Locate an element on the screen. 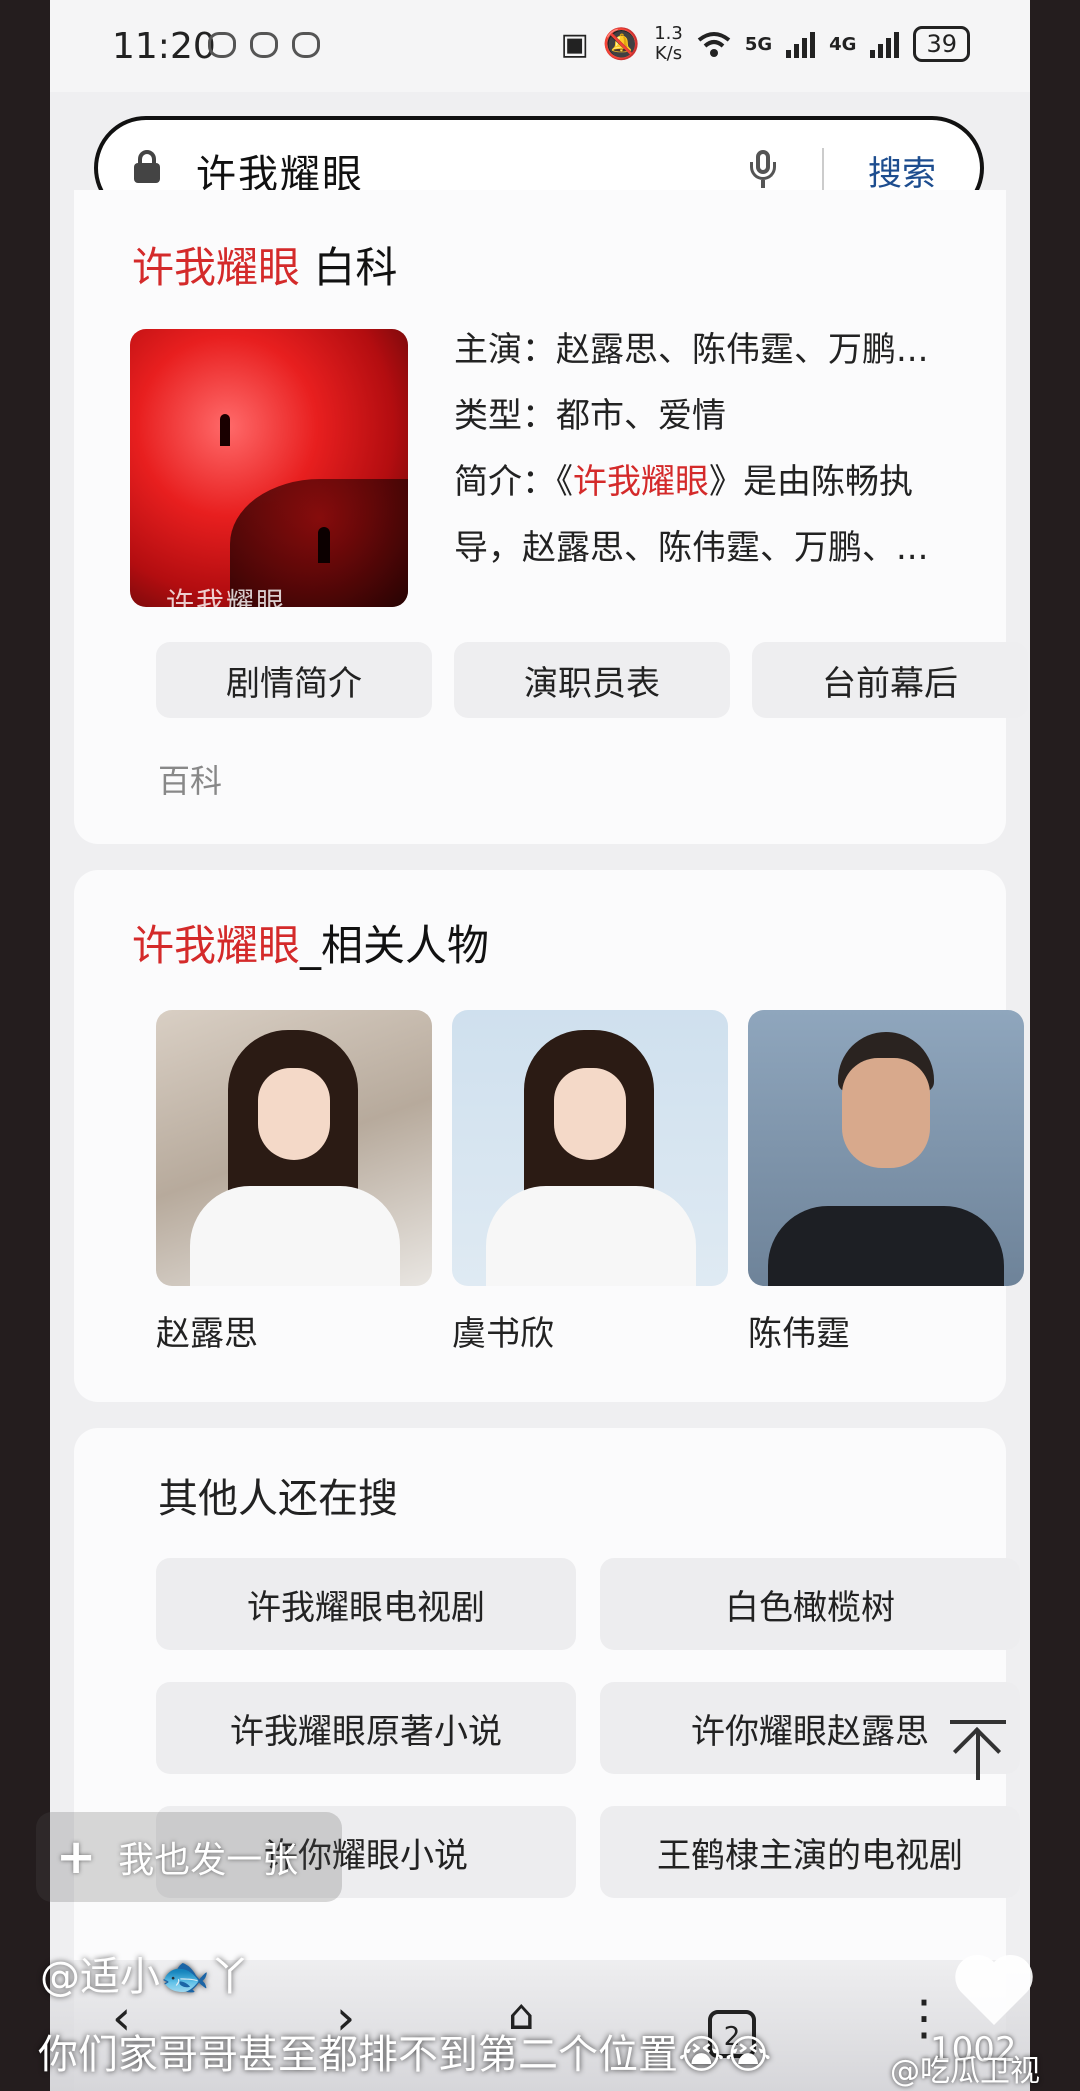 Image resolution: width=1080 pixels, height=2091 pixels. mute-bell-icon: 🔕 is located at coordinates (621, 44).